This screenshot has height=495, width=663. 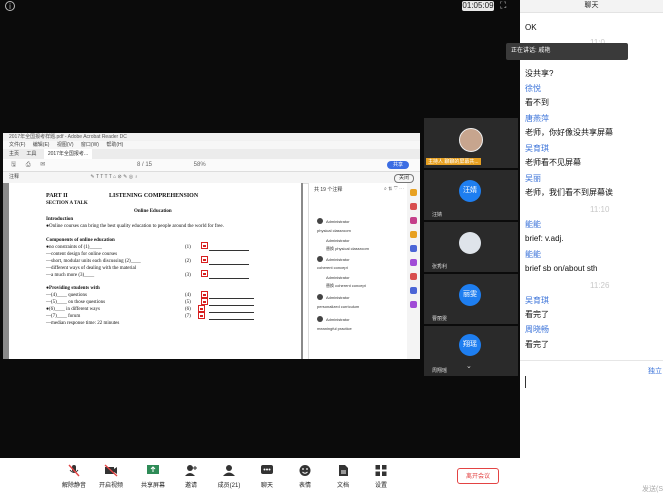 What do you see at coordinates (469, 366) in the screenshot?
I see `chevron-down-icon: ⌄` at bounding box center [469, 366].